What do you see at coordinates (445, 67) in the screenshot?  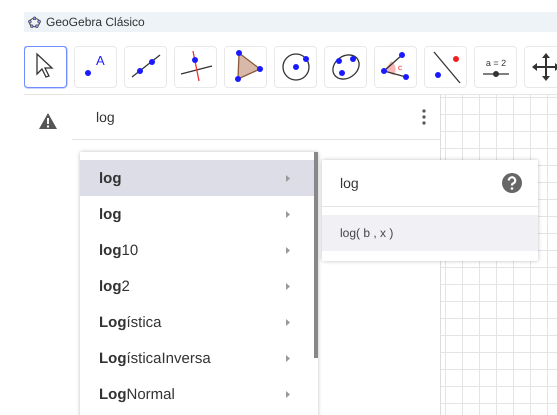 I see `reflect-tool` at bounding box center [445, 67].